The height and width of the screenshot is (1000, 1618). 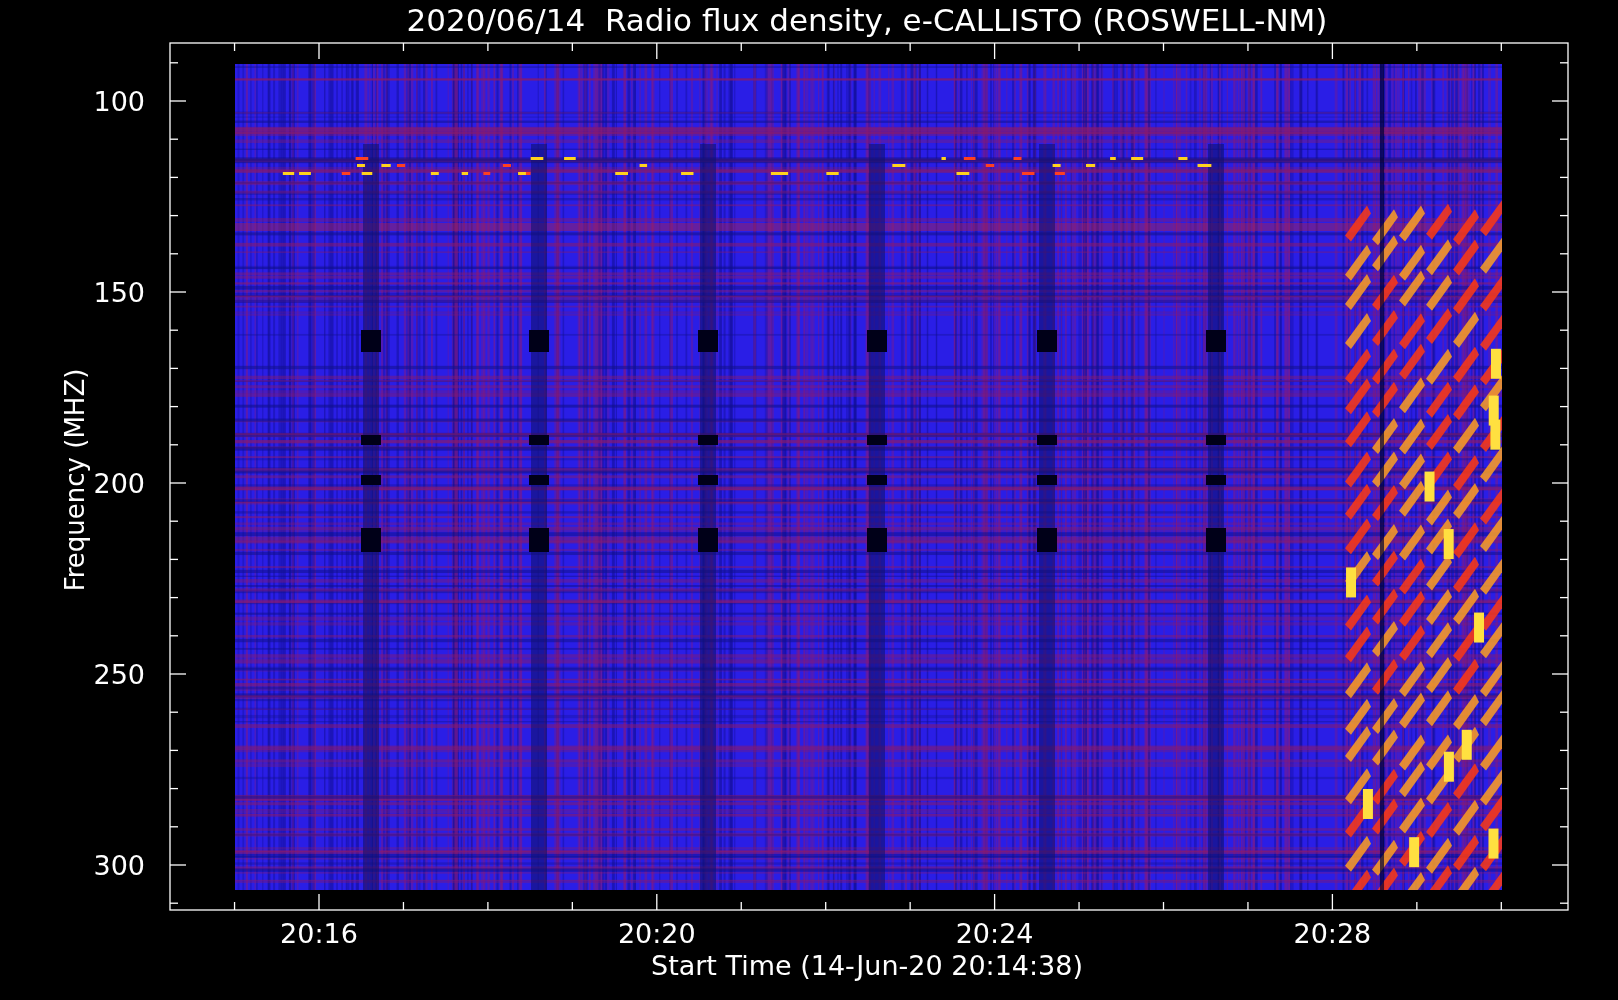 What do you see at coordinates (119, 483) in the screenshot?
I see `y-tick-label: 200` at bounding box center [119, 483].